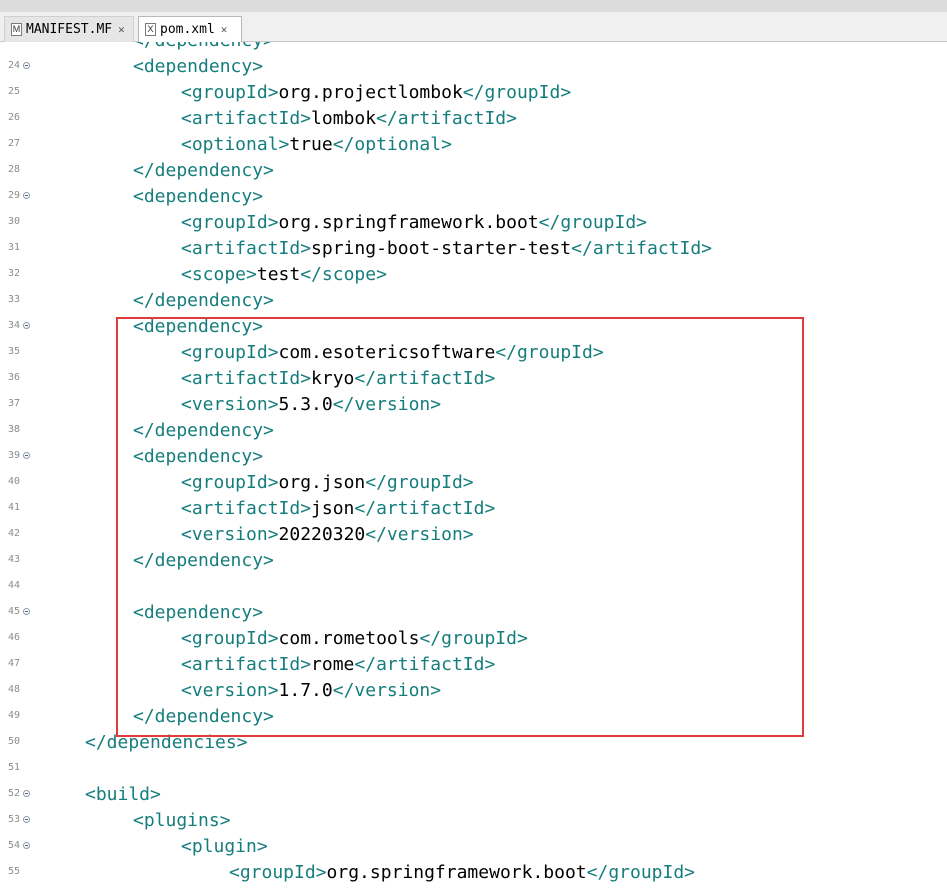 Image resolution: width=947 pixels, height=896 pixels. What do you see at coordinates (14, 845) in the screenshot?
I see `line-number: 54` at bounding box center [14, 845].